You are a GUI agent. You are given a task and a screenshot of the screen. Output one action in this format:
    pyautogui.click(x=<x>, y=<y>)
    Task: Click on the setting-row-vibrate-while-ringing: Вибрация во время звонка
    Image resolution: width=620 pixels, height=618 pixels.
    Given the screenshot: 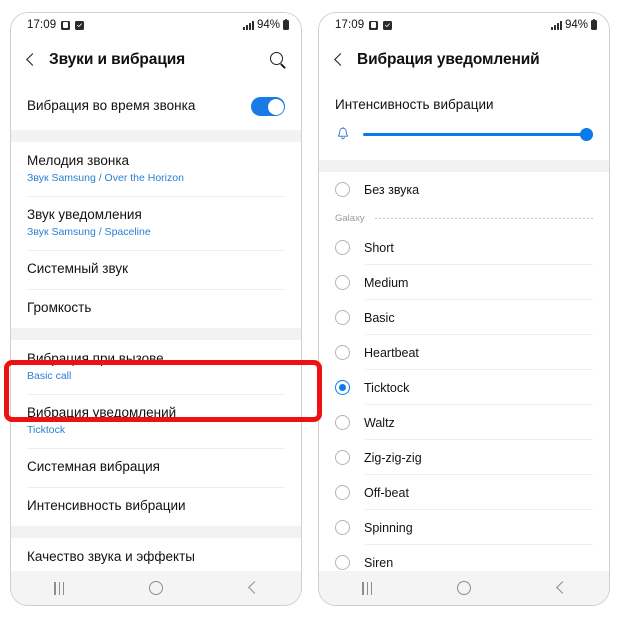 What is the action you would take?
    pyautogui.click(x=156, y=106)
    